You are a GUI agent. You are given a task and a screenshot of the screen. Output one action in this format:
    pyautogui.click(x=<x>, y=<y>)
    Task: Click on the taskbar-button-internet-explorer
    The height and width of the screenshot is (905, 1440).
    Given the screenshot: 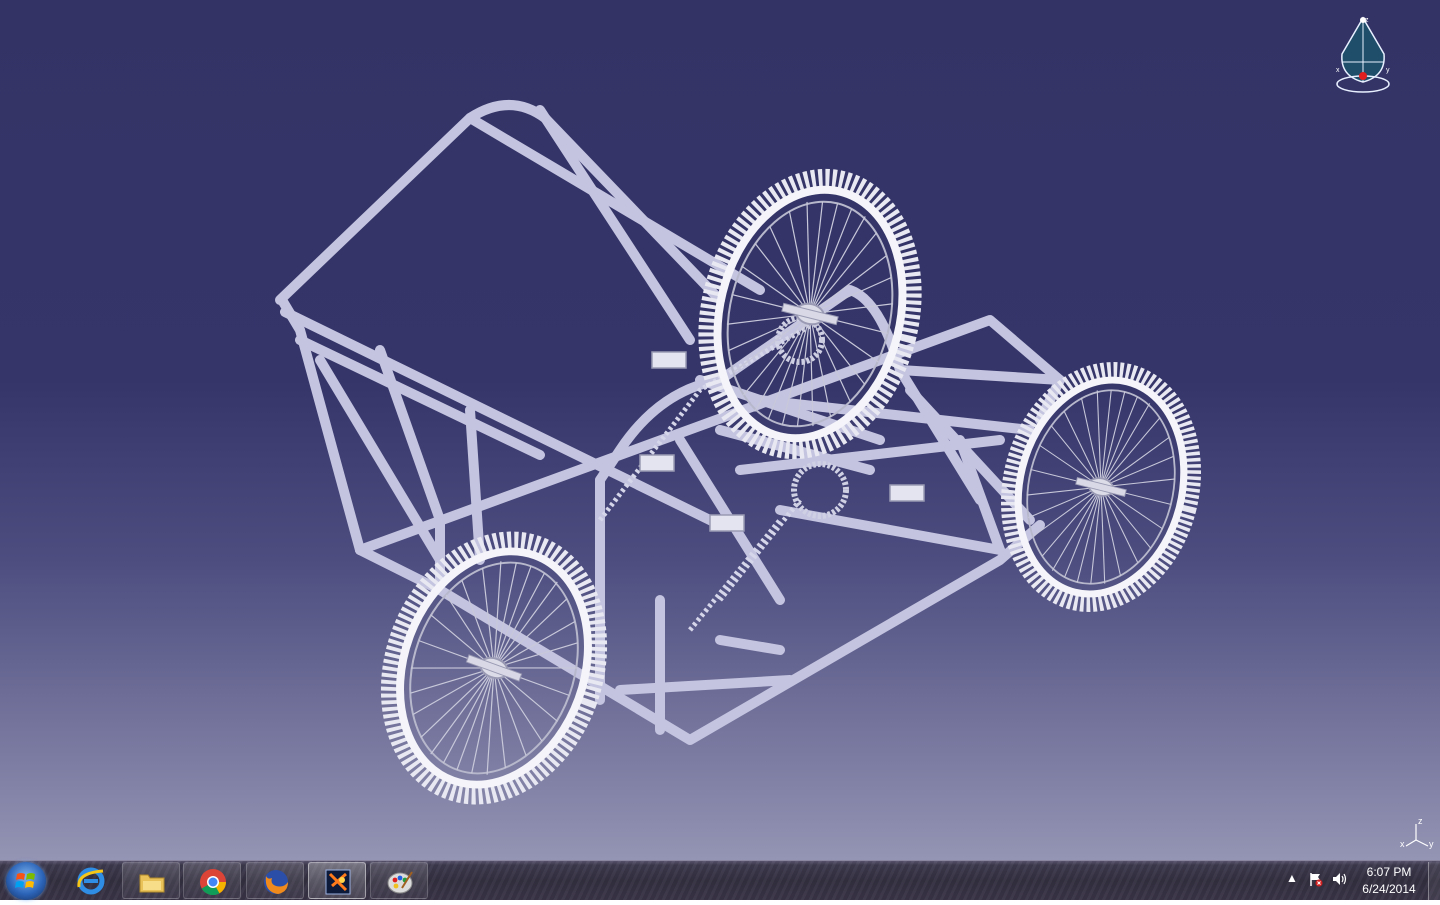 What is the action you would take?
    pyautogui.click(x=91, y=880)
    